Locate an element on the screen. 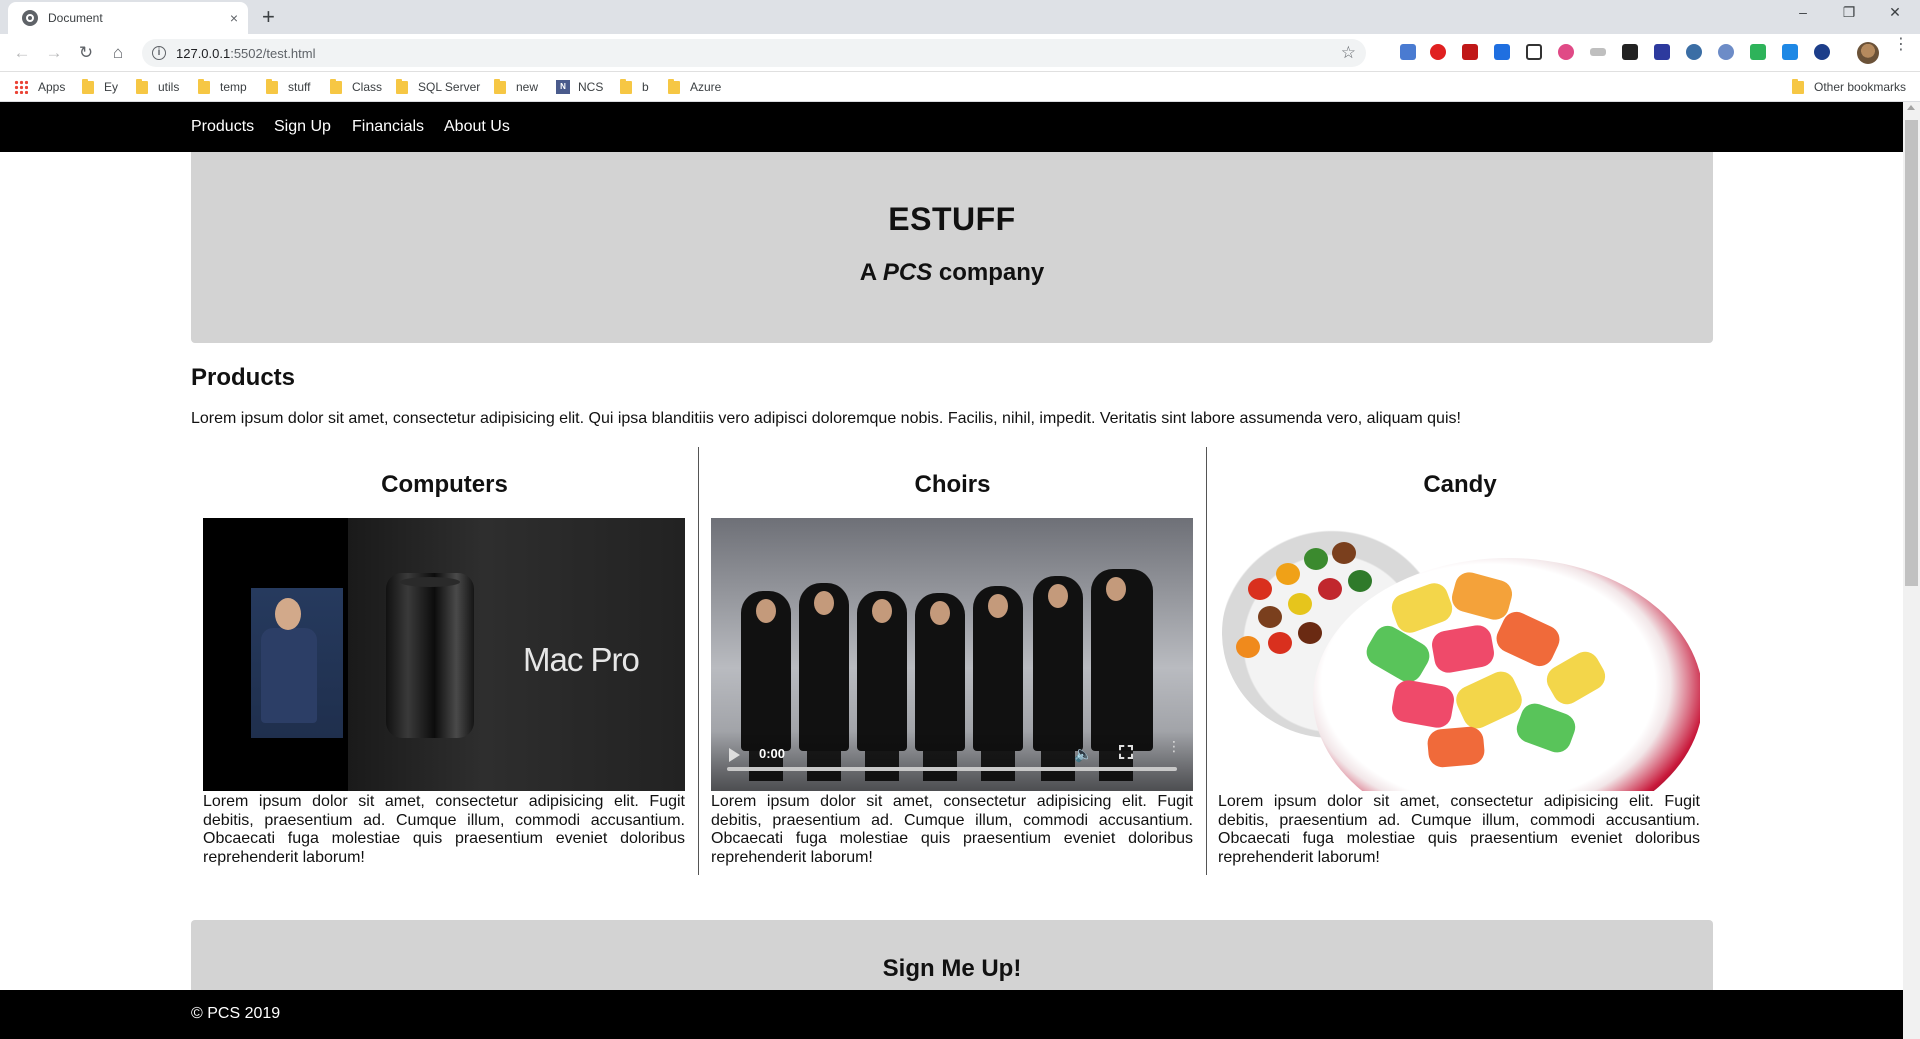 The height and width of the screenshot is (1039, 1920). scroll-up-arrow-icon is located at coordinates (1911, 107).